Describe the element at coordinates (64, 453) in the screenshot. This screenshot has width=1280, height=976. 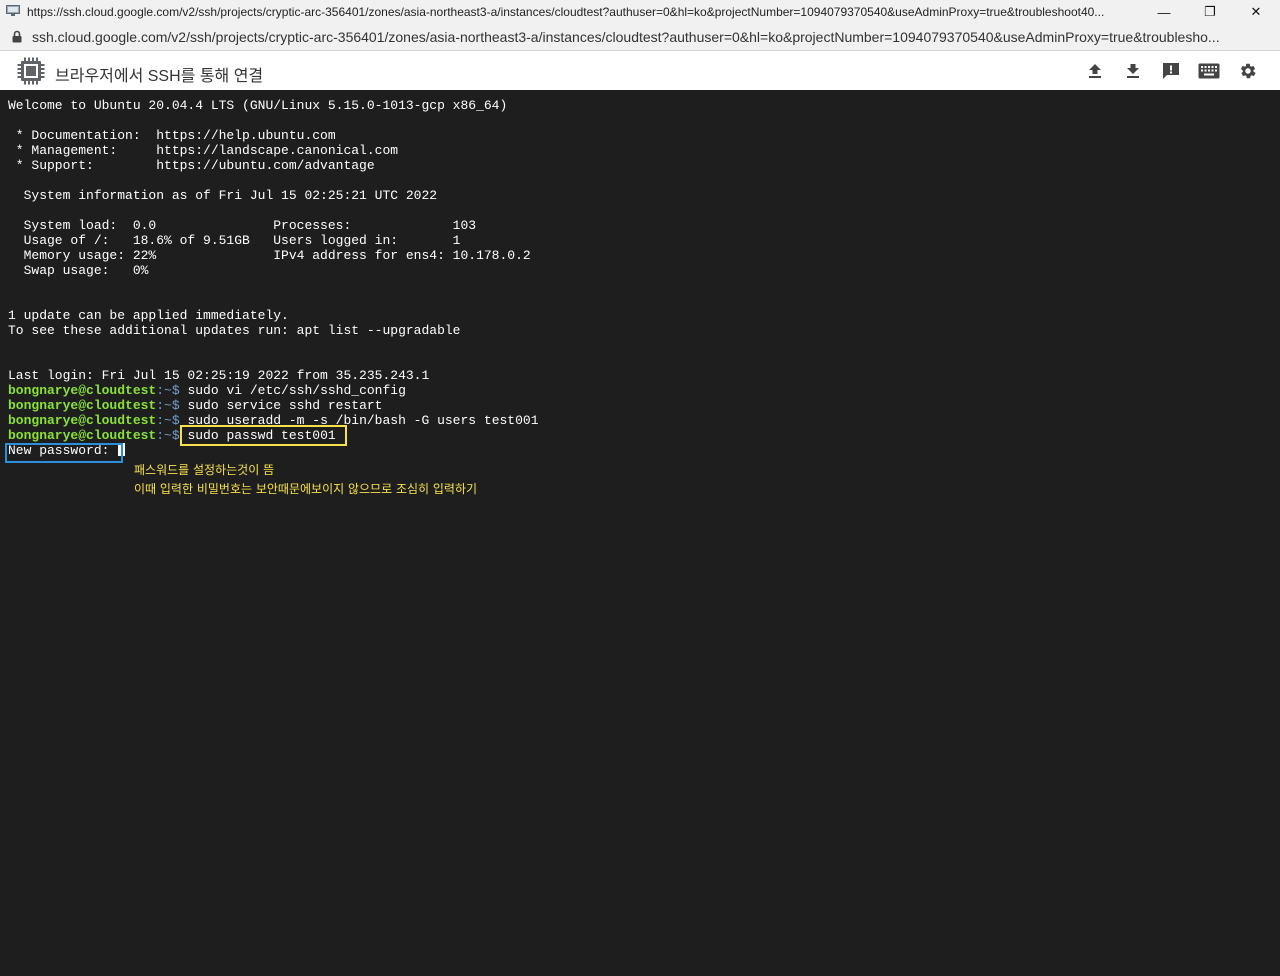
I see `password-prompt-highlight-box` at that location.